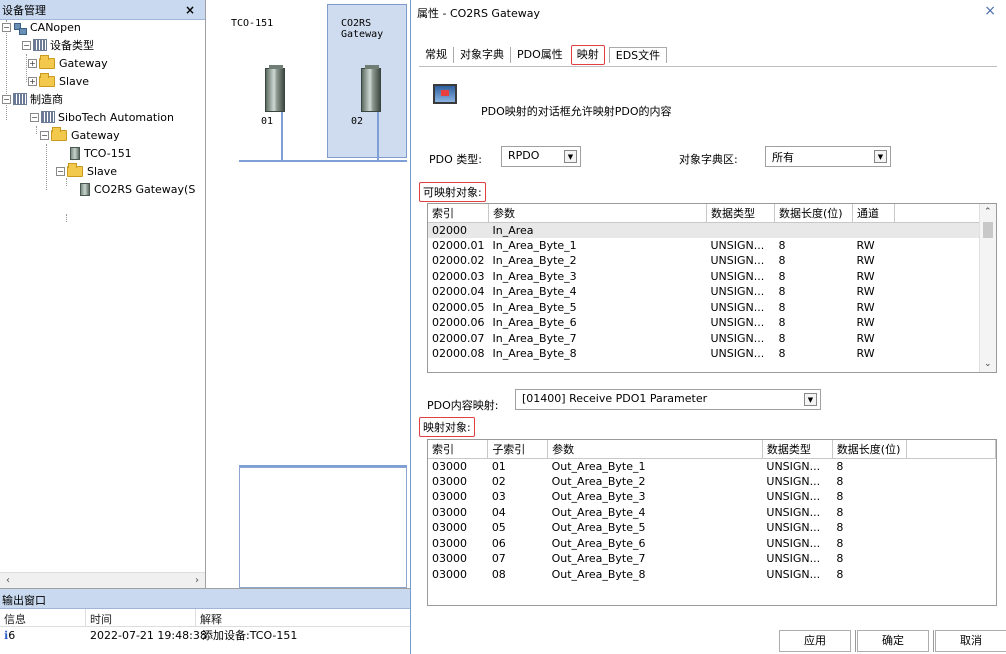  What do you see at coordinates (541, 156) in the screenshot?
I see `pdo-type-select: RPDO ▼` at bounding box center [541, 156].